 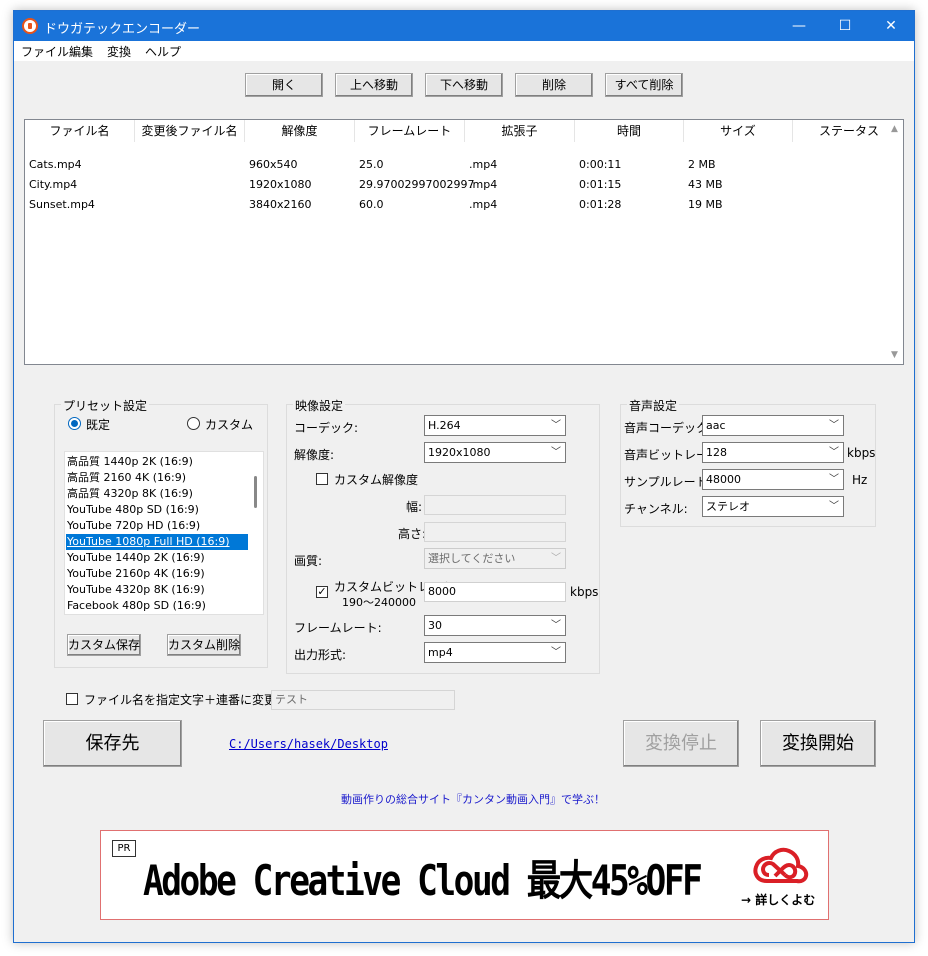 I want to click on start-convert-button: 変換開始, so click(x=818, y=743).